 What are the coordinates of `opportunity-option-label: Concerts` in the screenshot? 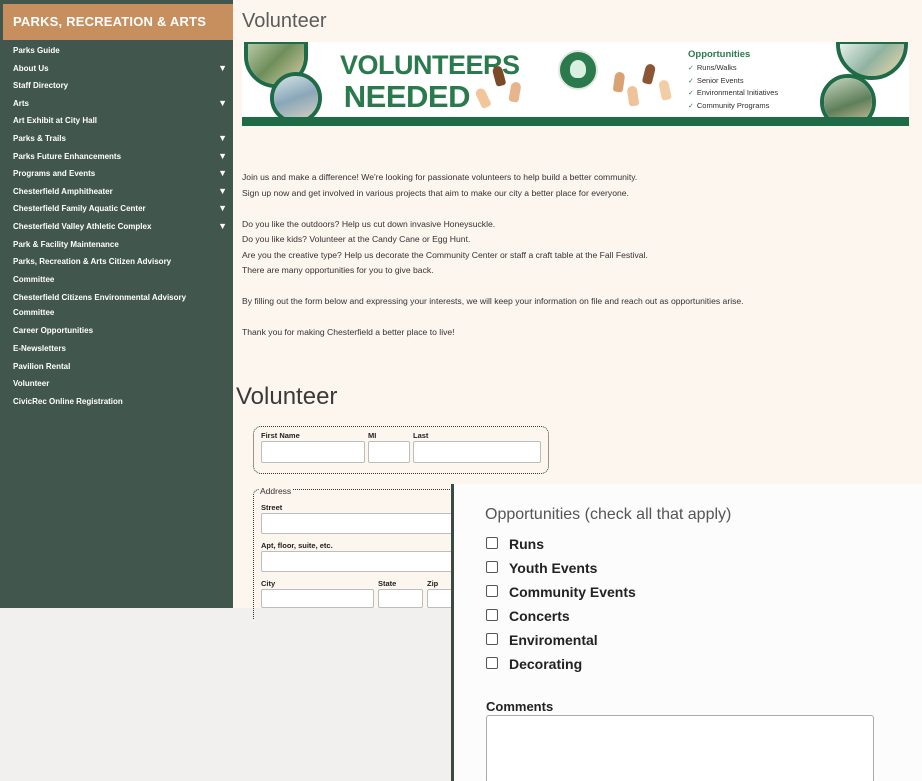 It's located at (539, 616).